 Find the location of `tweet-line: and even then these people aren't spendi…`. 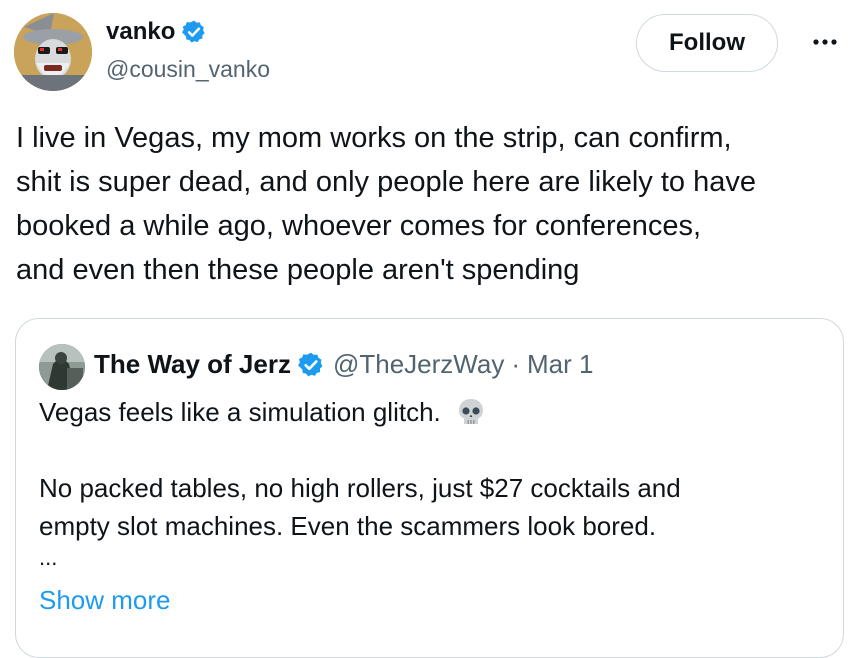

tweet-line: and even then these people aren't spendi… is located at coordinates (298, 270).